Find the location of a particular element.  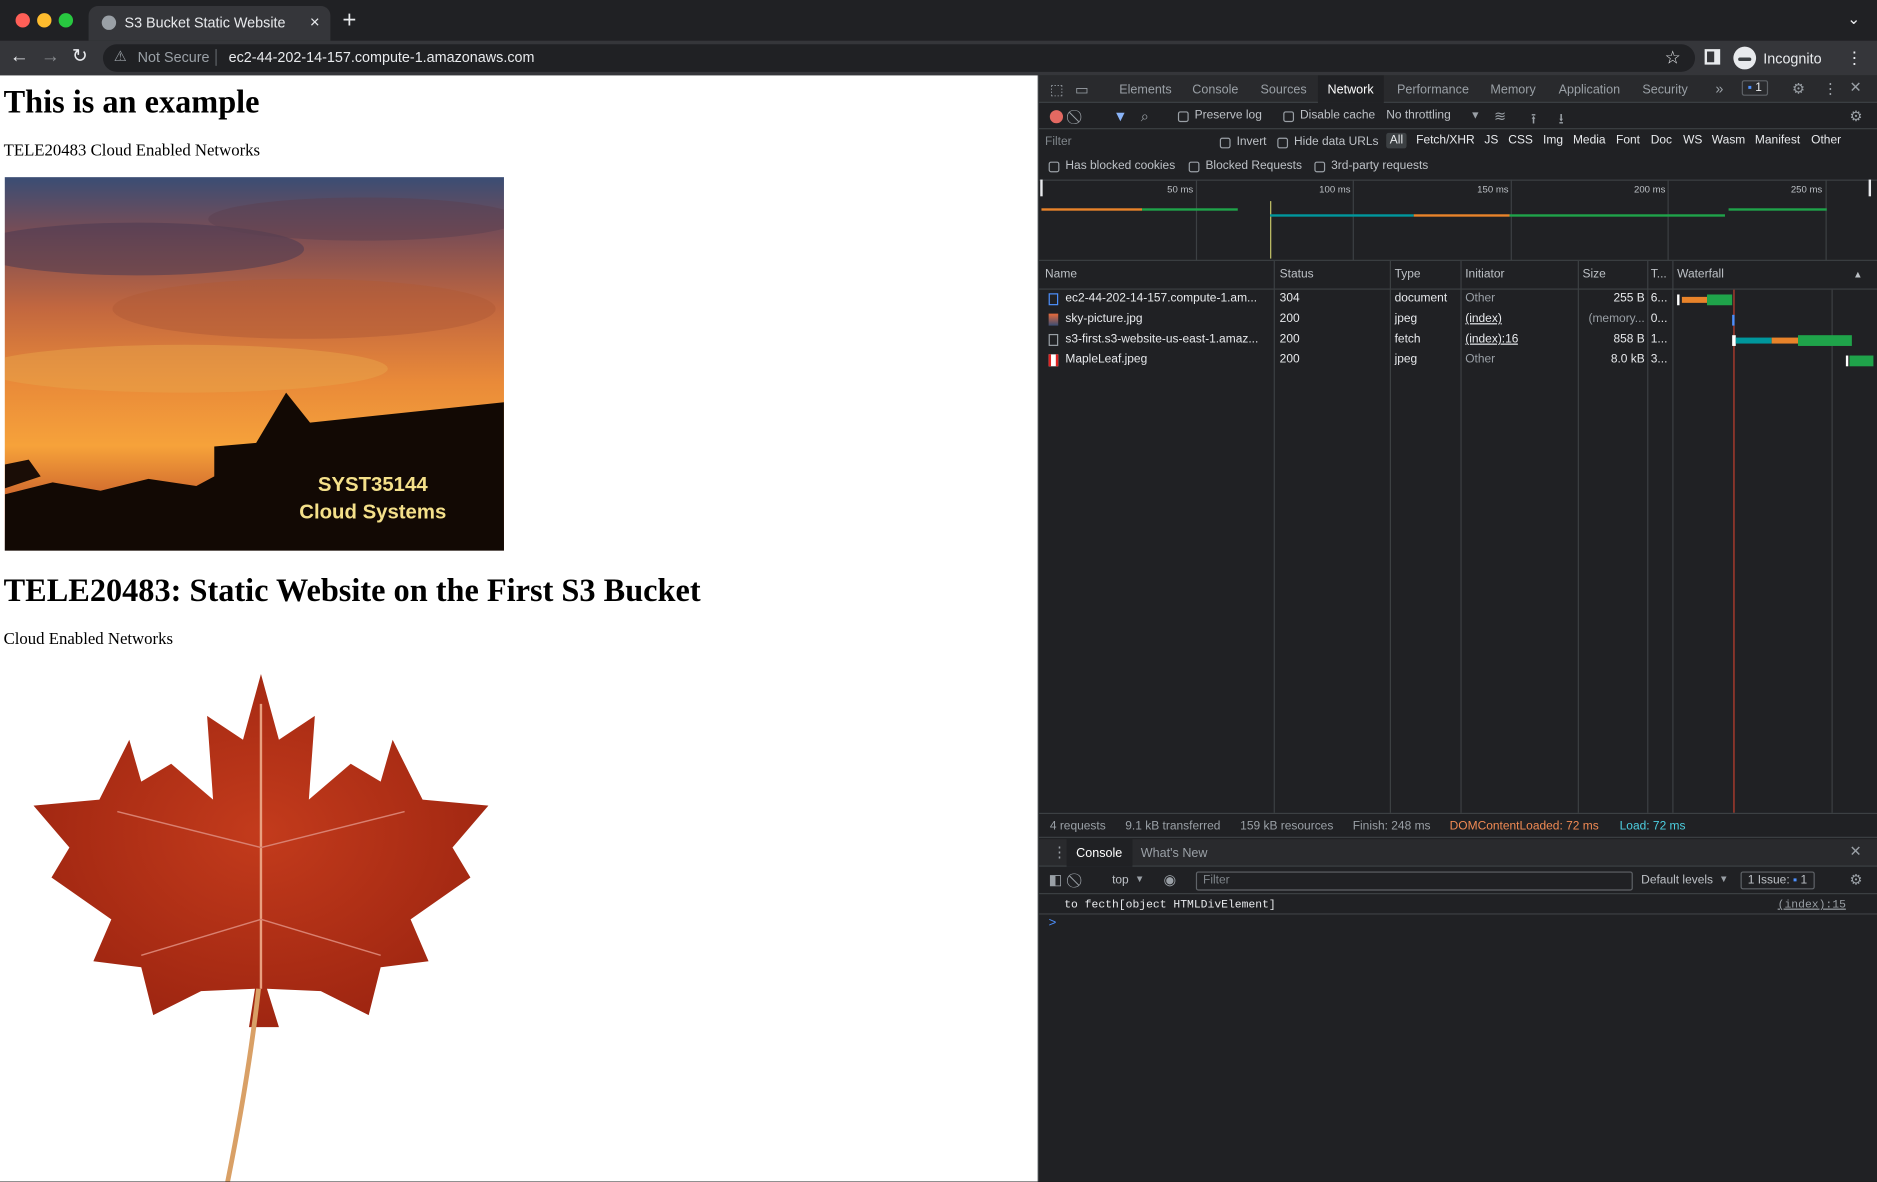

log-levels-select: Default levels is located at coordinates (1677, 880).